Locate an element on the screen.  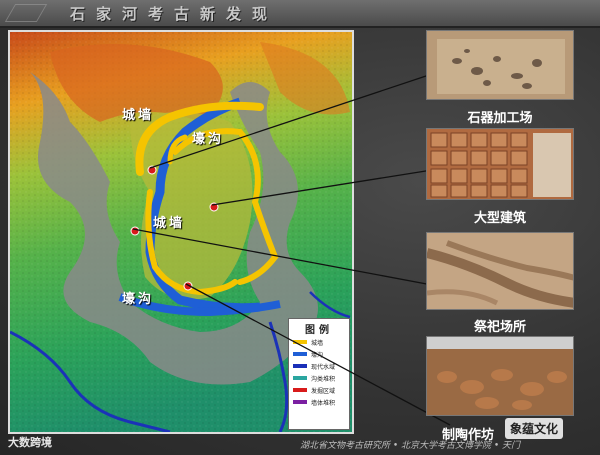
legend-row: 现代水域 is located at coordinates (319, 366).